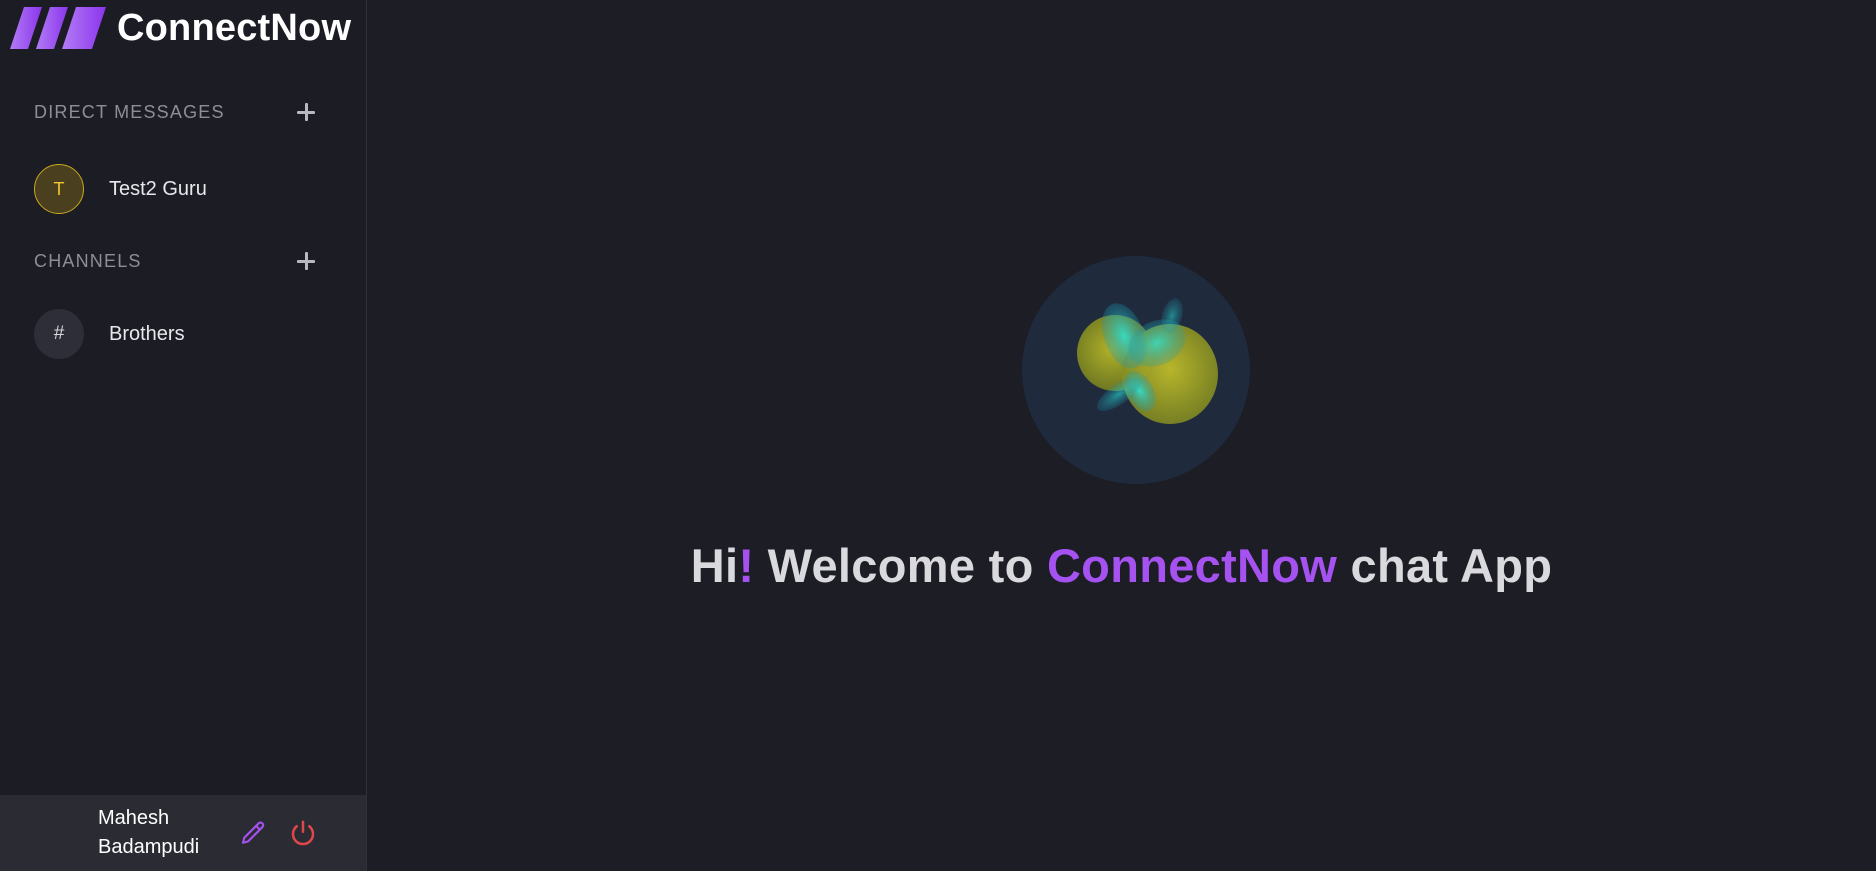 The image size is (1876, 871). Describe the element at coordinates (900, 565) in the screenshot. I see `welcome-text: Welcome to` at that location.